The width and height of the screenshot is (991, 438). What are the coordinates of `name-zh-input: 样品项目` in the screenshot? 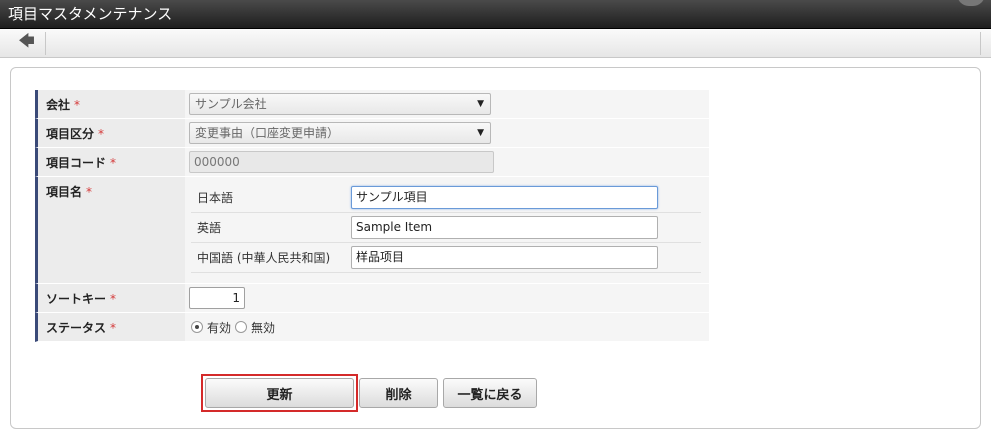 It's located at (504, 257).